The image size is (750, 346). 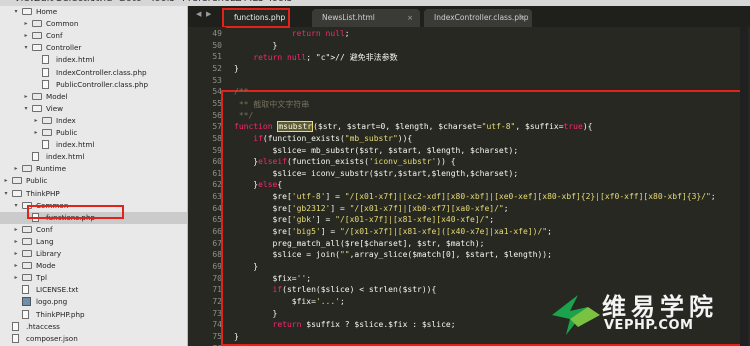 I want to click on code-line: ** 截取中文字符串, so click(x=271, y=104).